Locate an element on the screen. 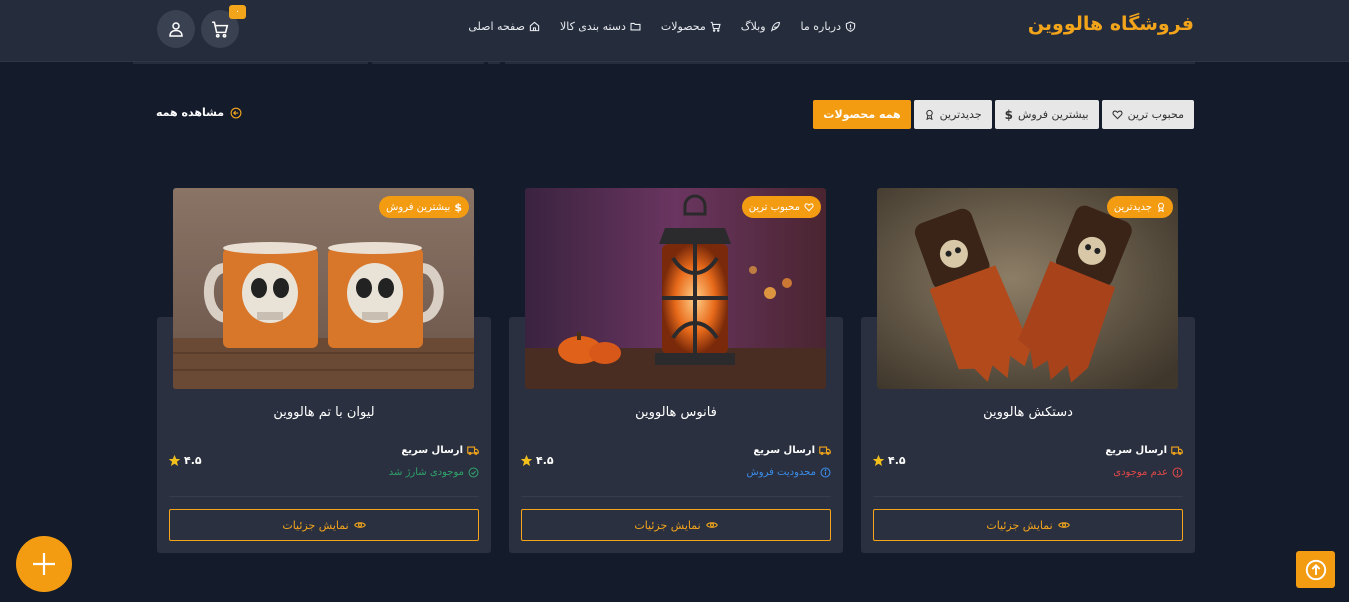 This screenshot has width=1349, height=602. user-button is located at coordinates (176, 29).